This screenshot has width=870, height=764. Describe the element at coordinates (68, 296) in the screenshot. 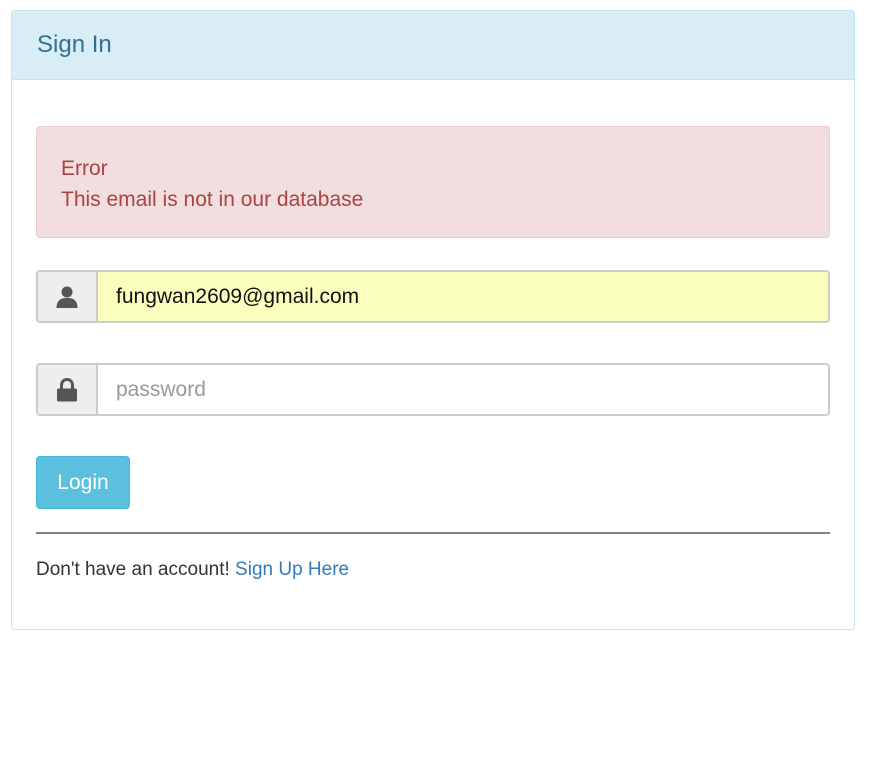

I see `user-icon` at that location.